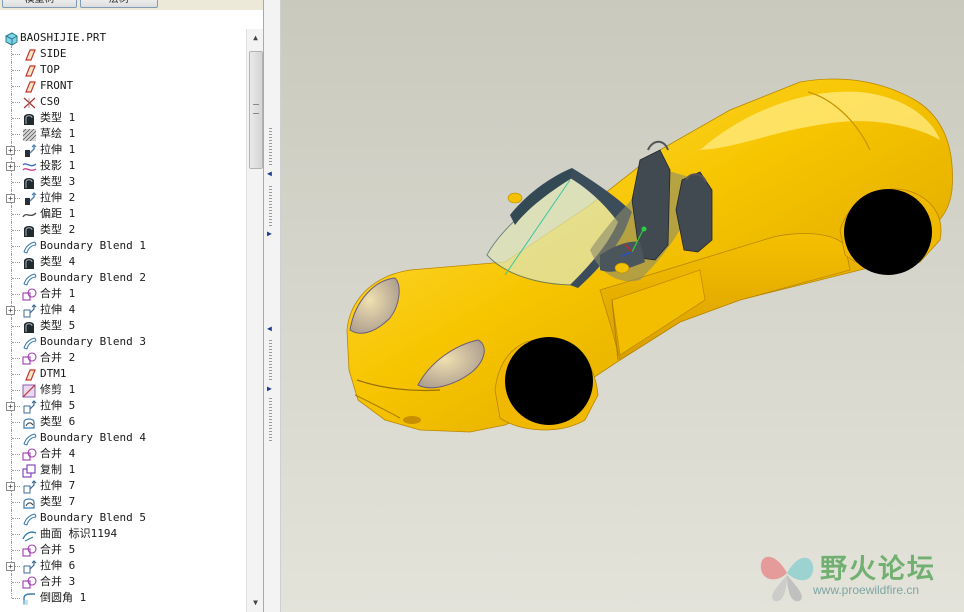  What do you see at coordinates (123, 86) in the screenshot?
I see `tree-item: FRONT` at bounding box center [123, 86].